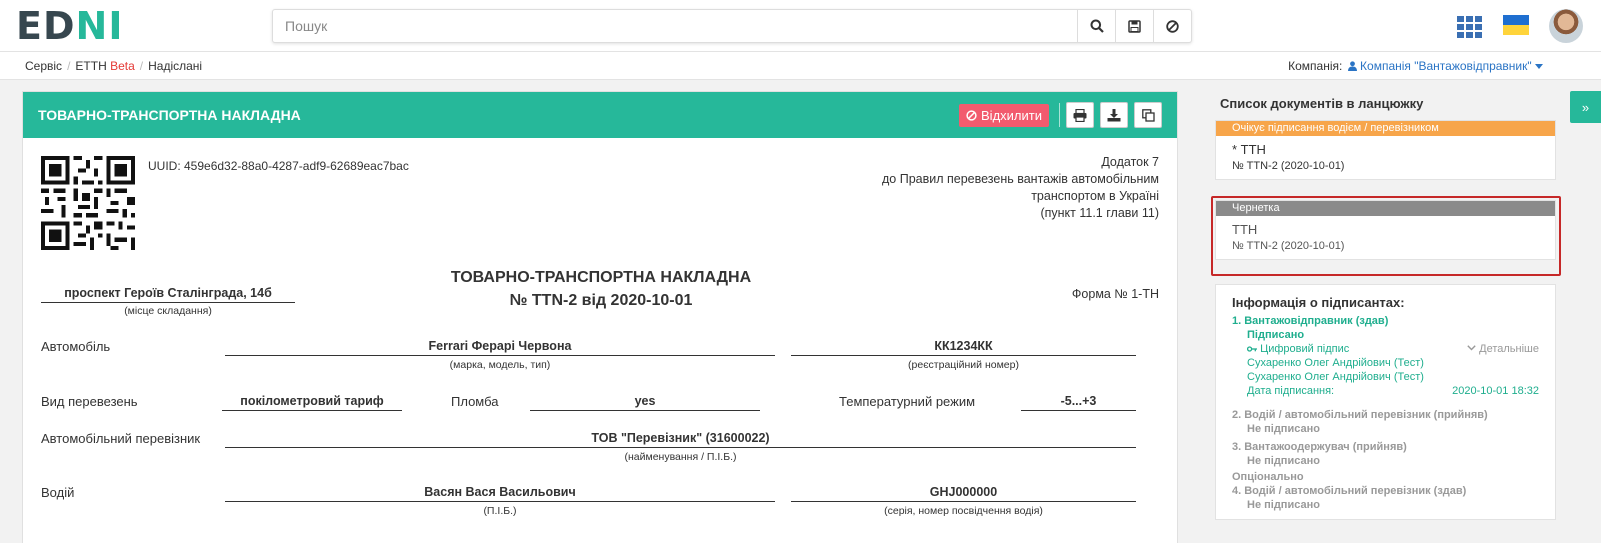 The image size is (1601, 543). I want to click on place-caption: (місце складання), so click(168, 311).